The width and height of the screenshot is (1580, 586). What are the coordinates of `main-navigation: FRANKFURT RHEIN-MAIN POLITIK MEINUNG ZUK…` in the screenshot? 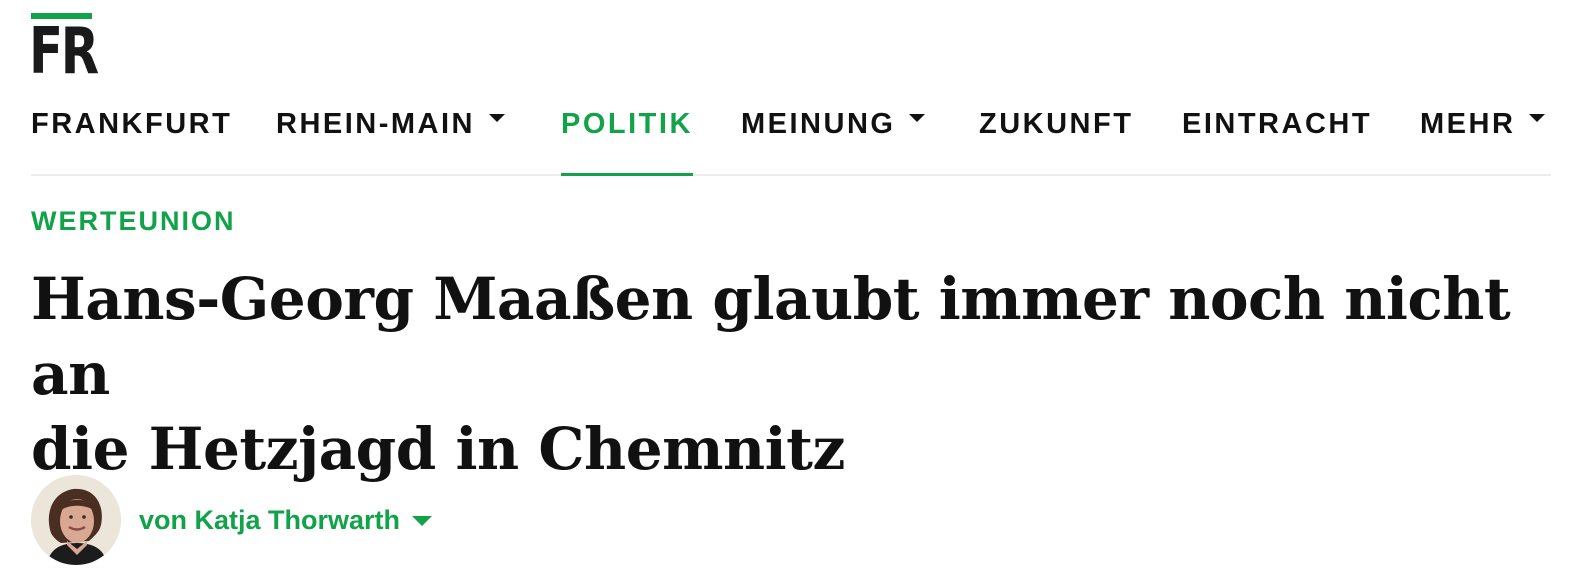 It's located at (791, 138).